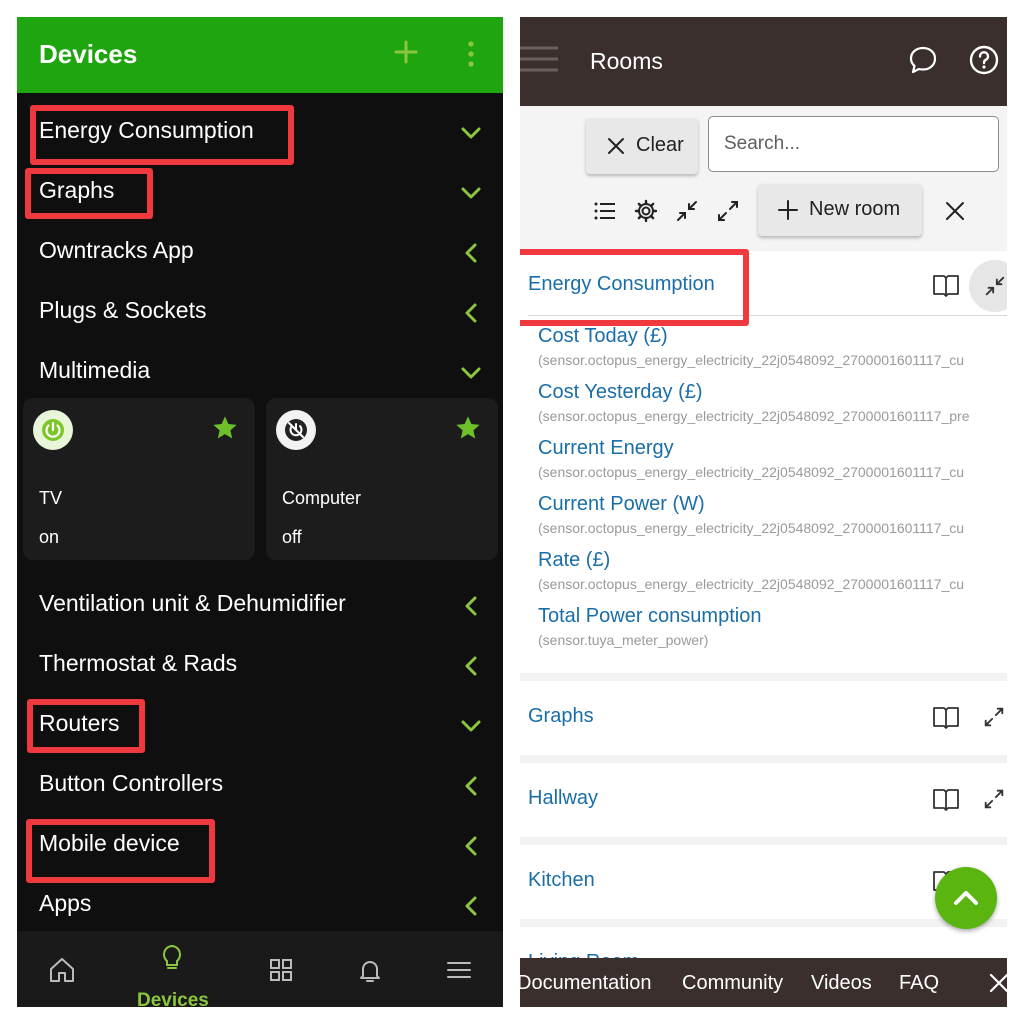 This screenshot has height=1024, width=1024. Describe the element at coordinates (49, 537) in the screenshot. I see `device-state: on` at that location.